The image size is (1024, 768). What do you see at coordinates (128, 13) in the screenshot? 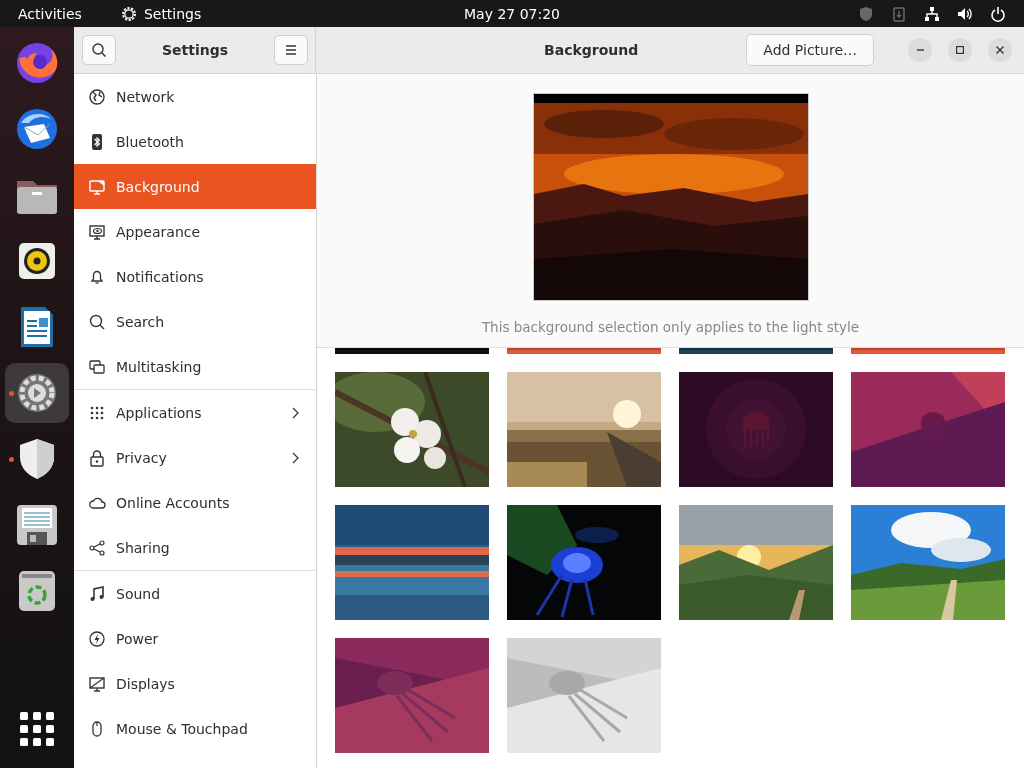
I see `gear-icon` at bounding box center [128, 13].